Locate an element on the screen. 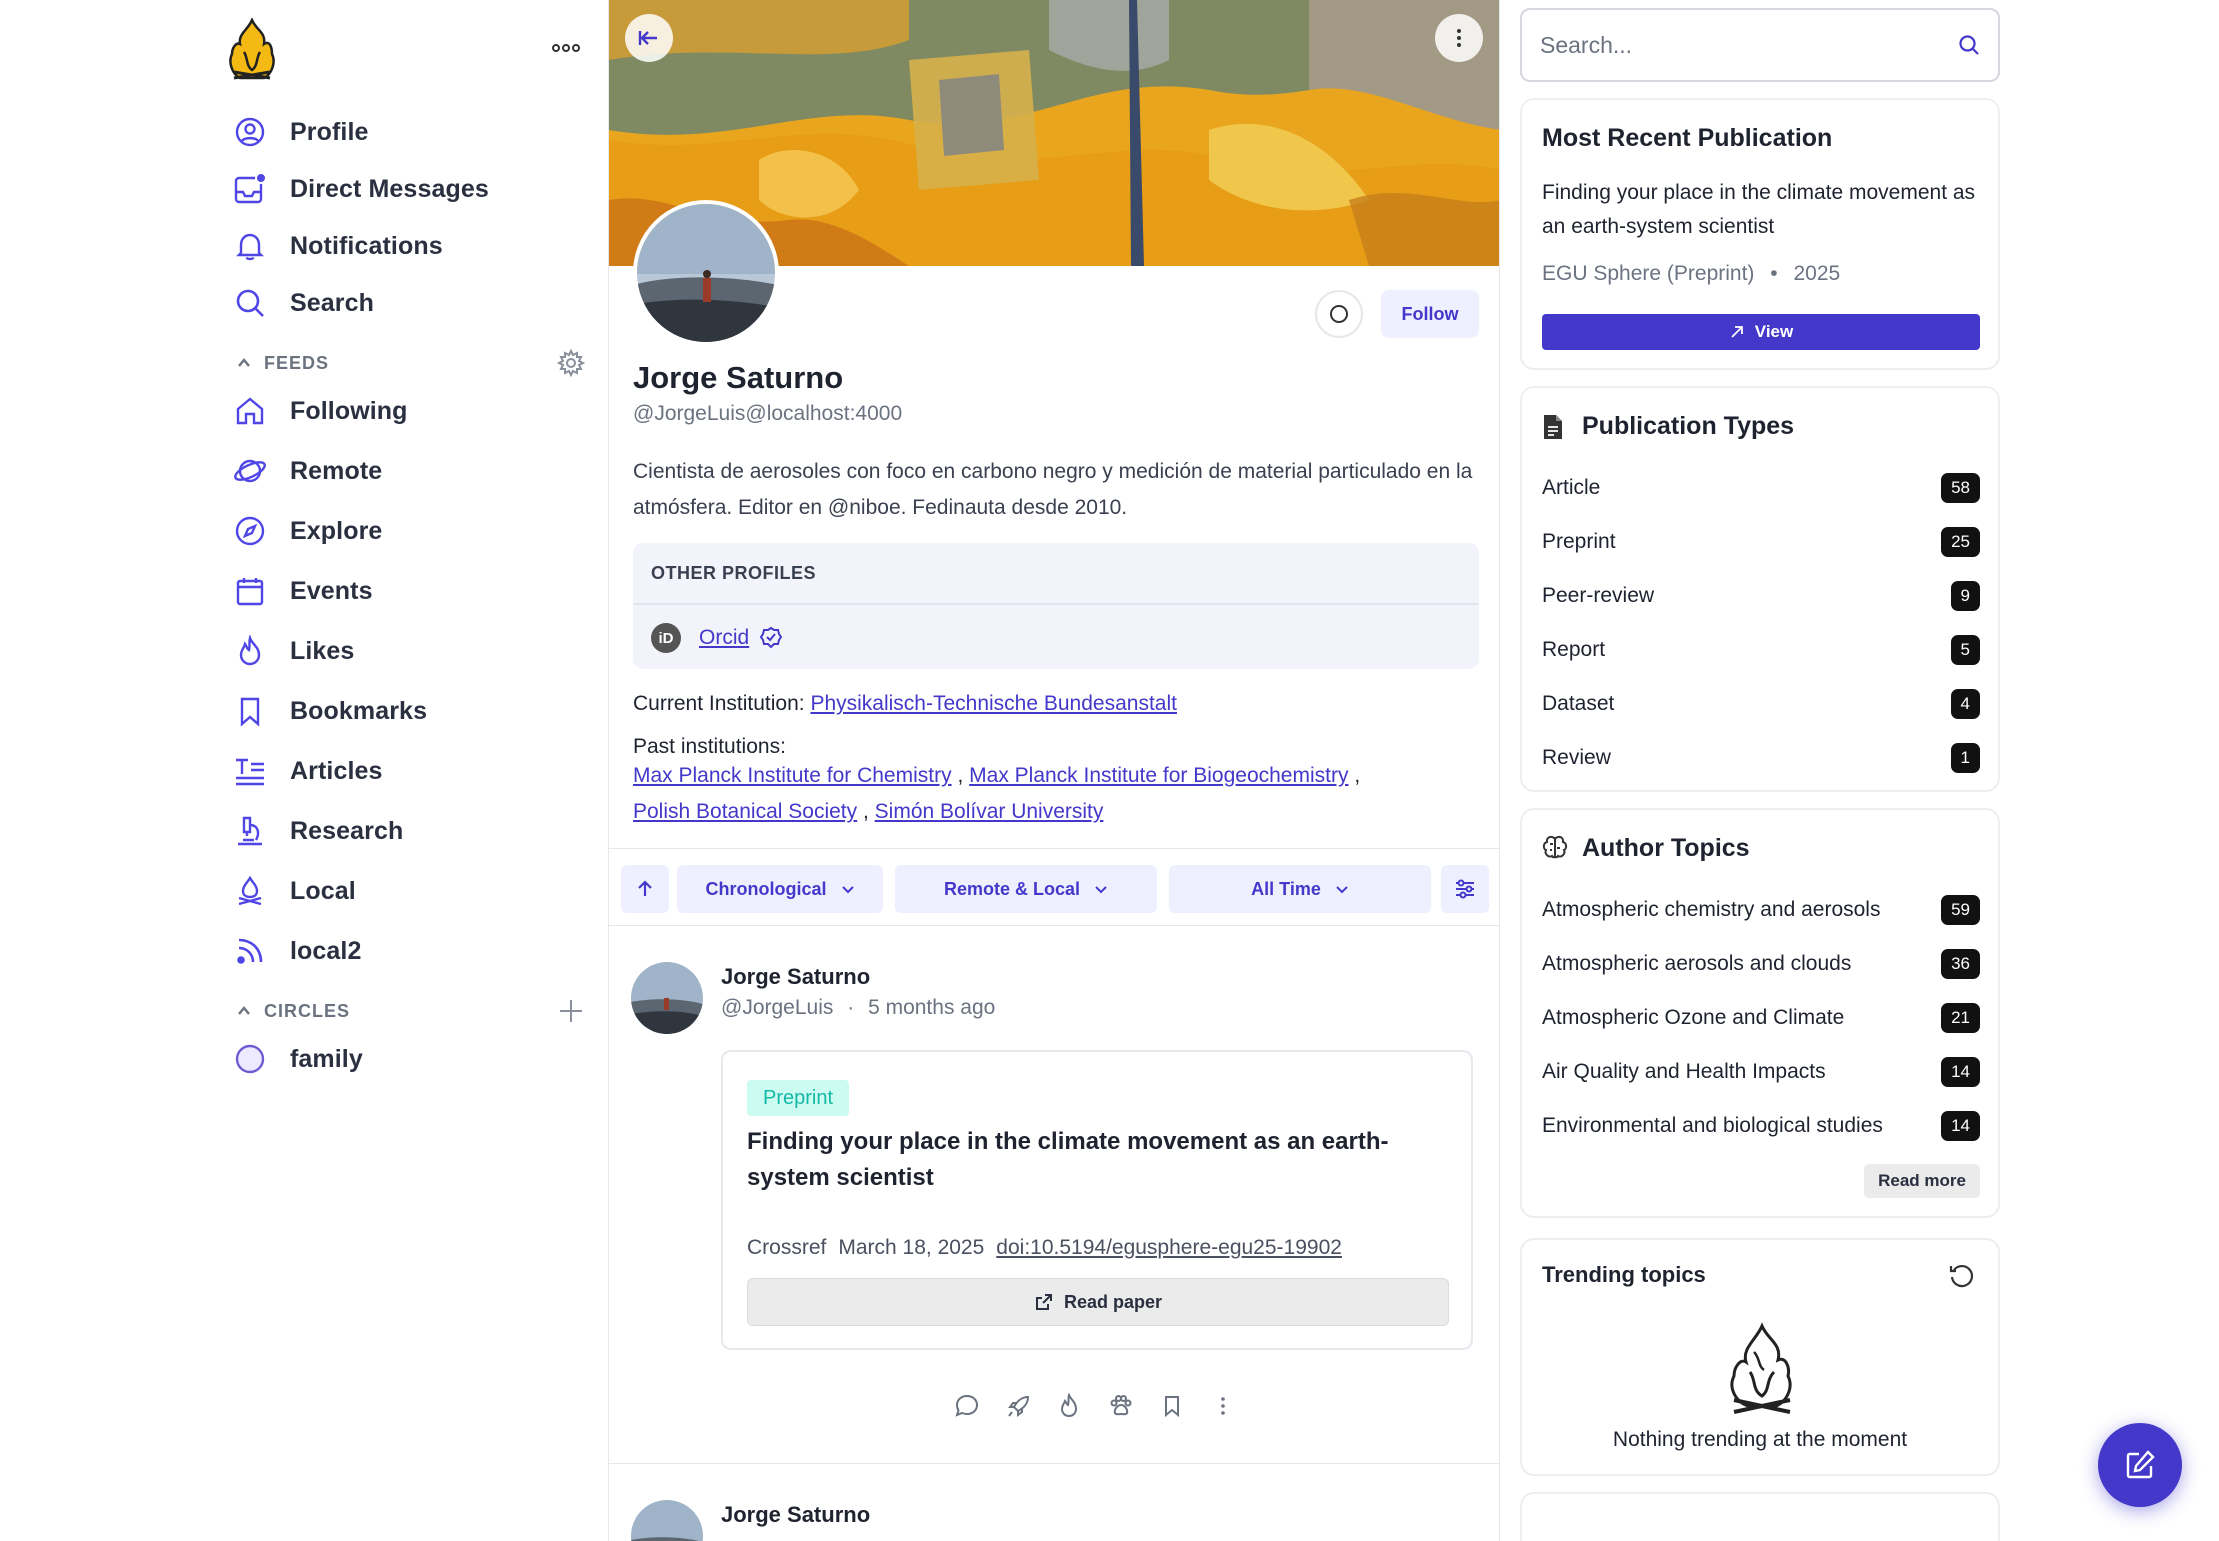 Image resolution: width=2219 pixels, height=1541 pixels. nav-articles: Articles is located at coordinates (307, 771).